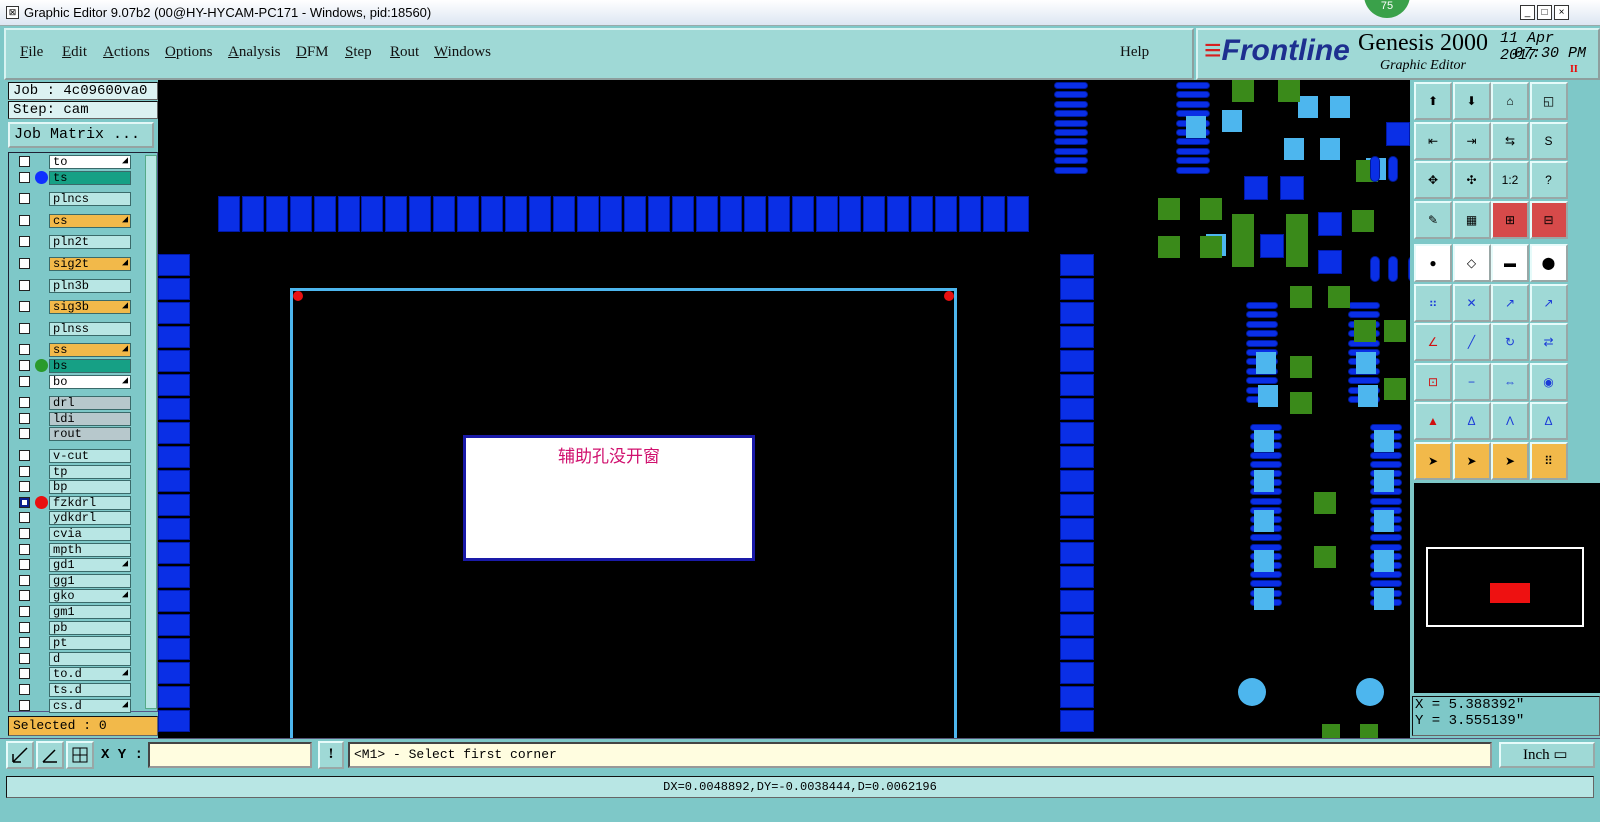 The image size is (1600, 822). What do you see at coordinates (404, 52) in the screenshot?
I see `menu-rout: Rout` at bounding box center [404, 52].